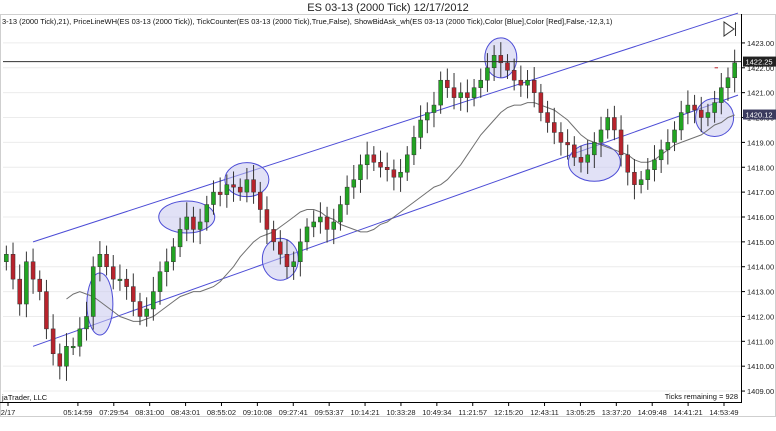 Image resolution: width=776 pixels, height=431 pixels. I want to click on y-tick-label: 1421.00, so click(760, 93).